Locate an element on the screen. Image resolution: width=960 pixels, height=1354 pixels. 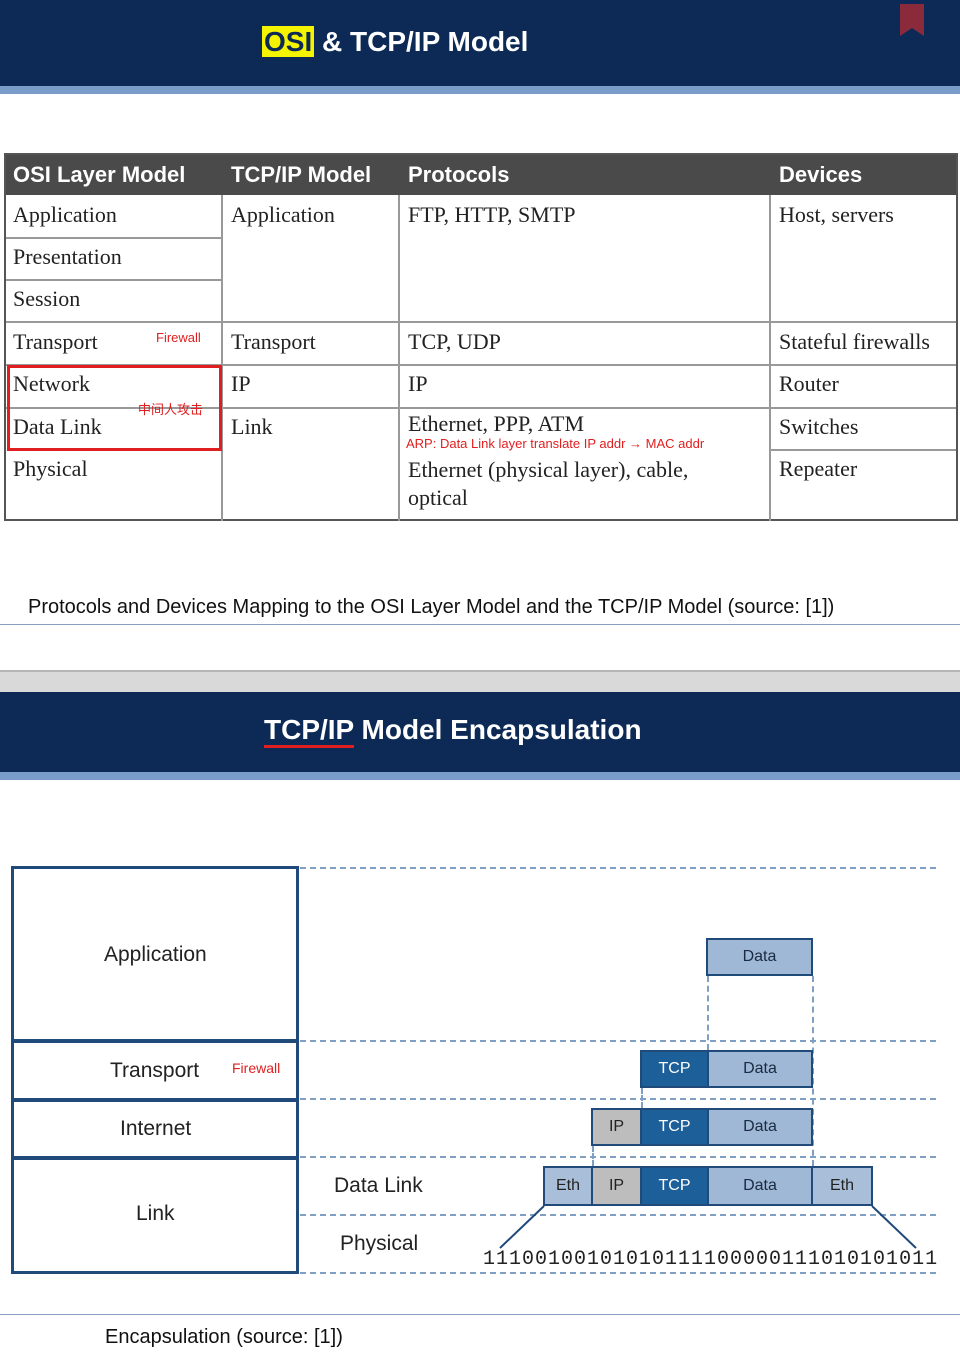
protocol-transport: TCP, UDP is located at coordinates (454, 341).